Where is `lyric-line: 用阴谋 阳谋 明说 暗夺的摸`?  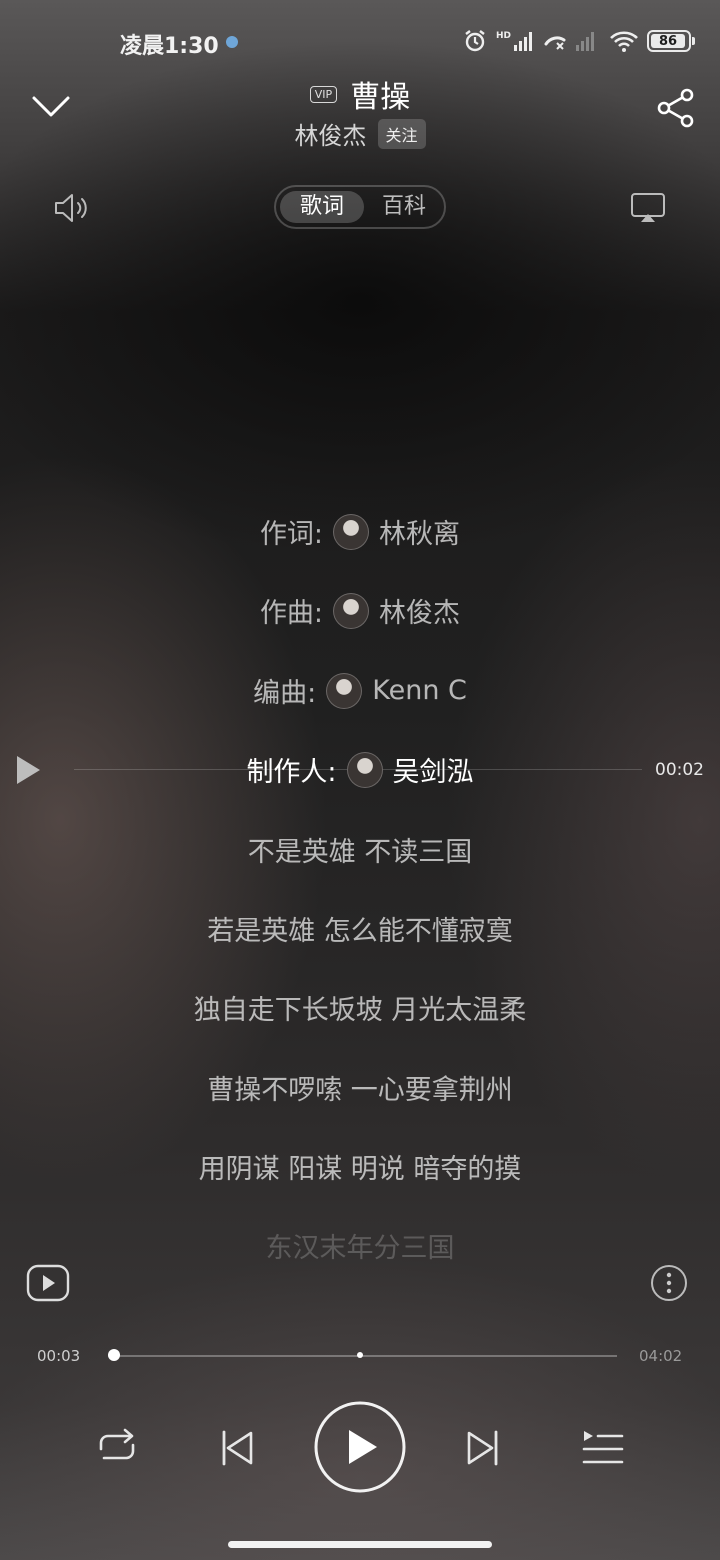 lyric-line: 用阴谋 阳谋 明说 暗夺的摸 is located at coordinates (360, 1166).